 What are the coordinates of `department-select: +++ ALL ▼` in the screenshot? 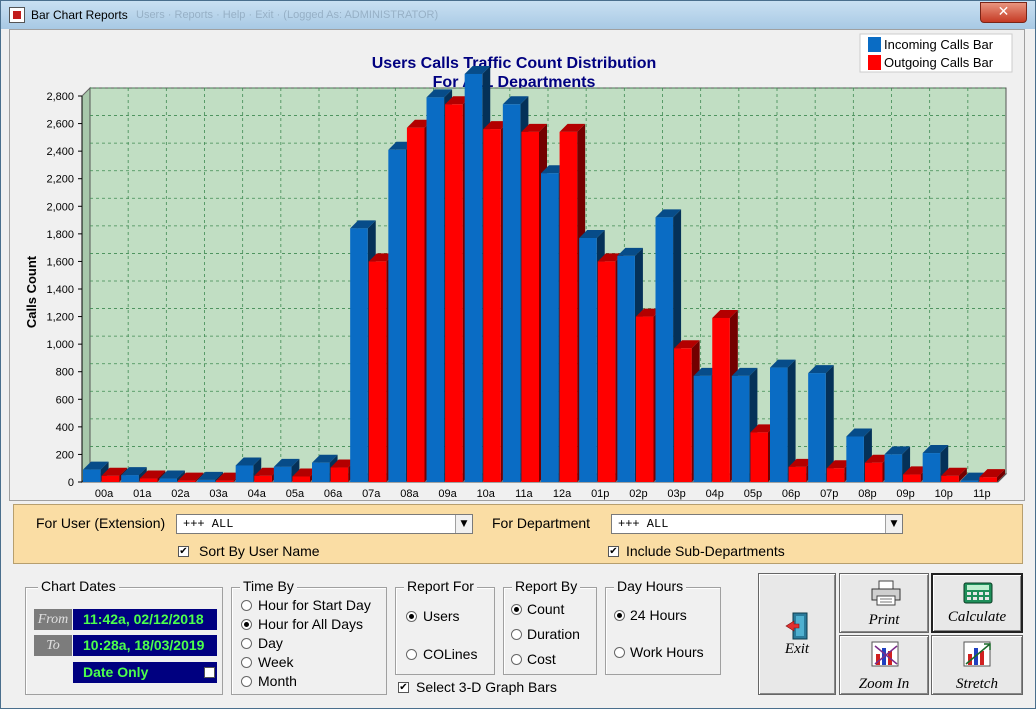 It's located at (757, 524).